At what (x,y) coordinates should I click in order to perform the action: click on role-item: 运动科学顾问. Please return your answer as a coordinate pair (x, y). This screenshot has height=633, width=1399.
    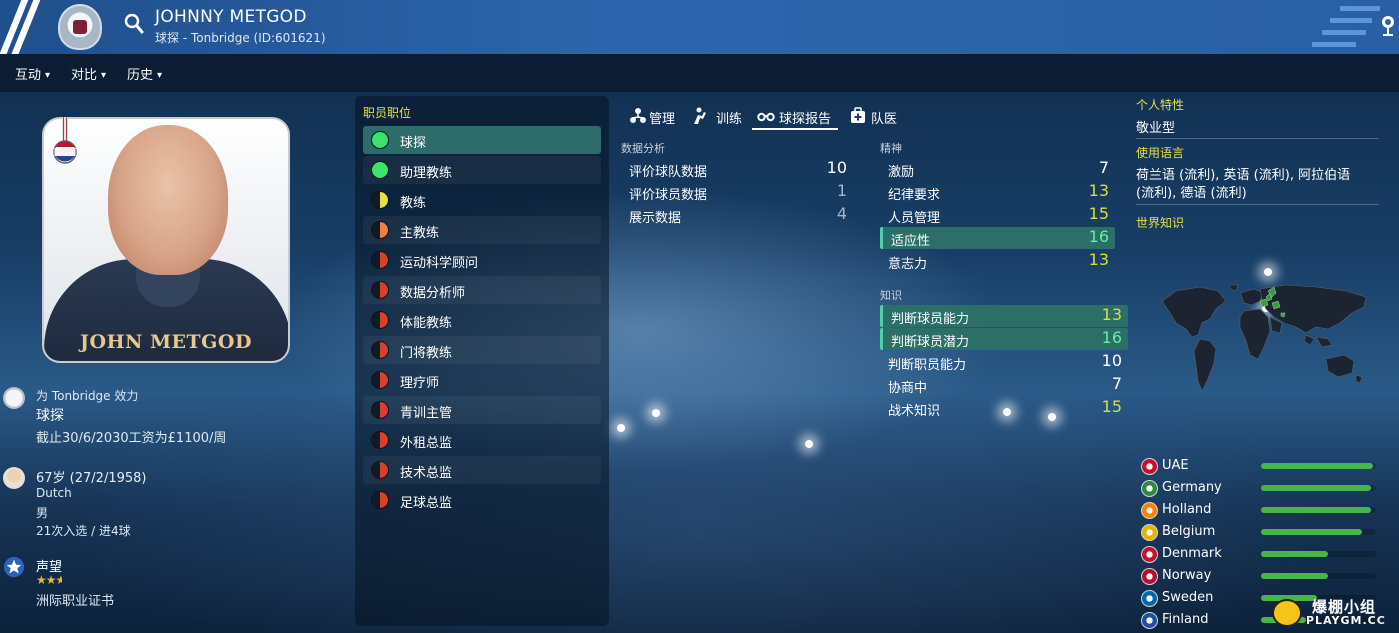
    Looking at the image, I should click on (482, 260).